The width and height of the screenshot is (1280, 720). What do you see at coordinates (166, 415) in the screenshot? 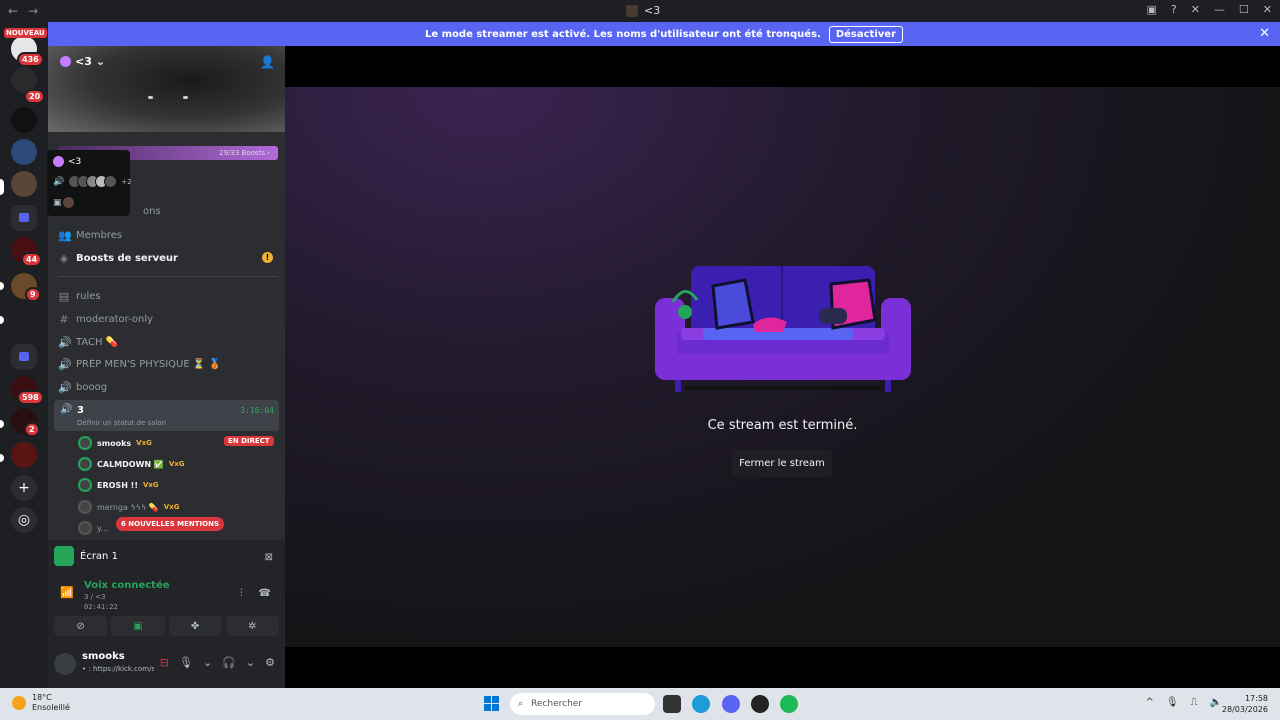
I see `voice-channel-active: 🔊 3 3:16:04 Définir un statut de salon` at bounding box center [166, 415].